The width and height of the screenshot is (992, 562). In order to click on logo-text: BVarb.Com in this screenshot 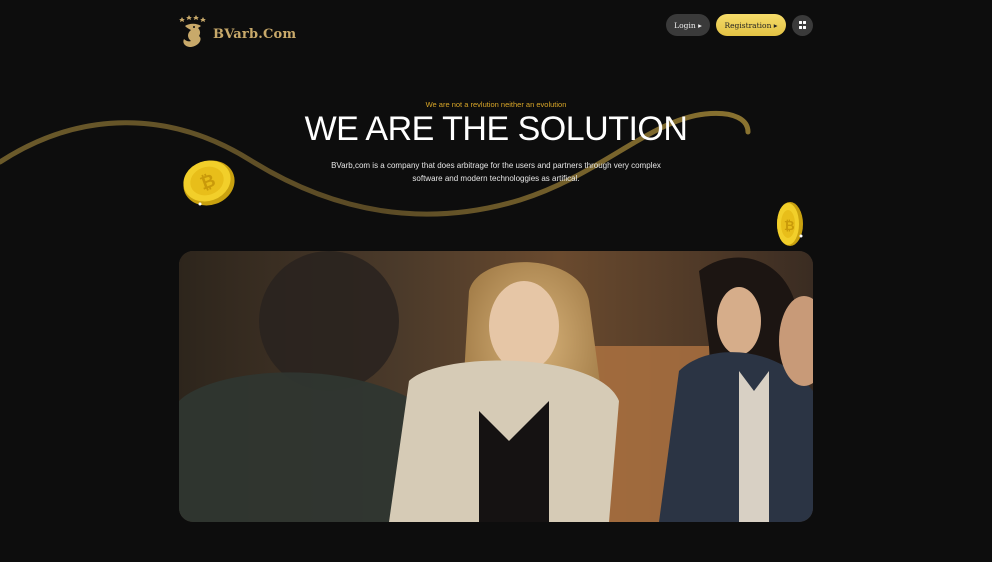, I will do `click(255, 34)`.